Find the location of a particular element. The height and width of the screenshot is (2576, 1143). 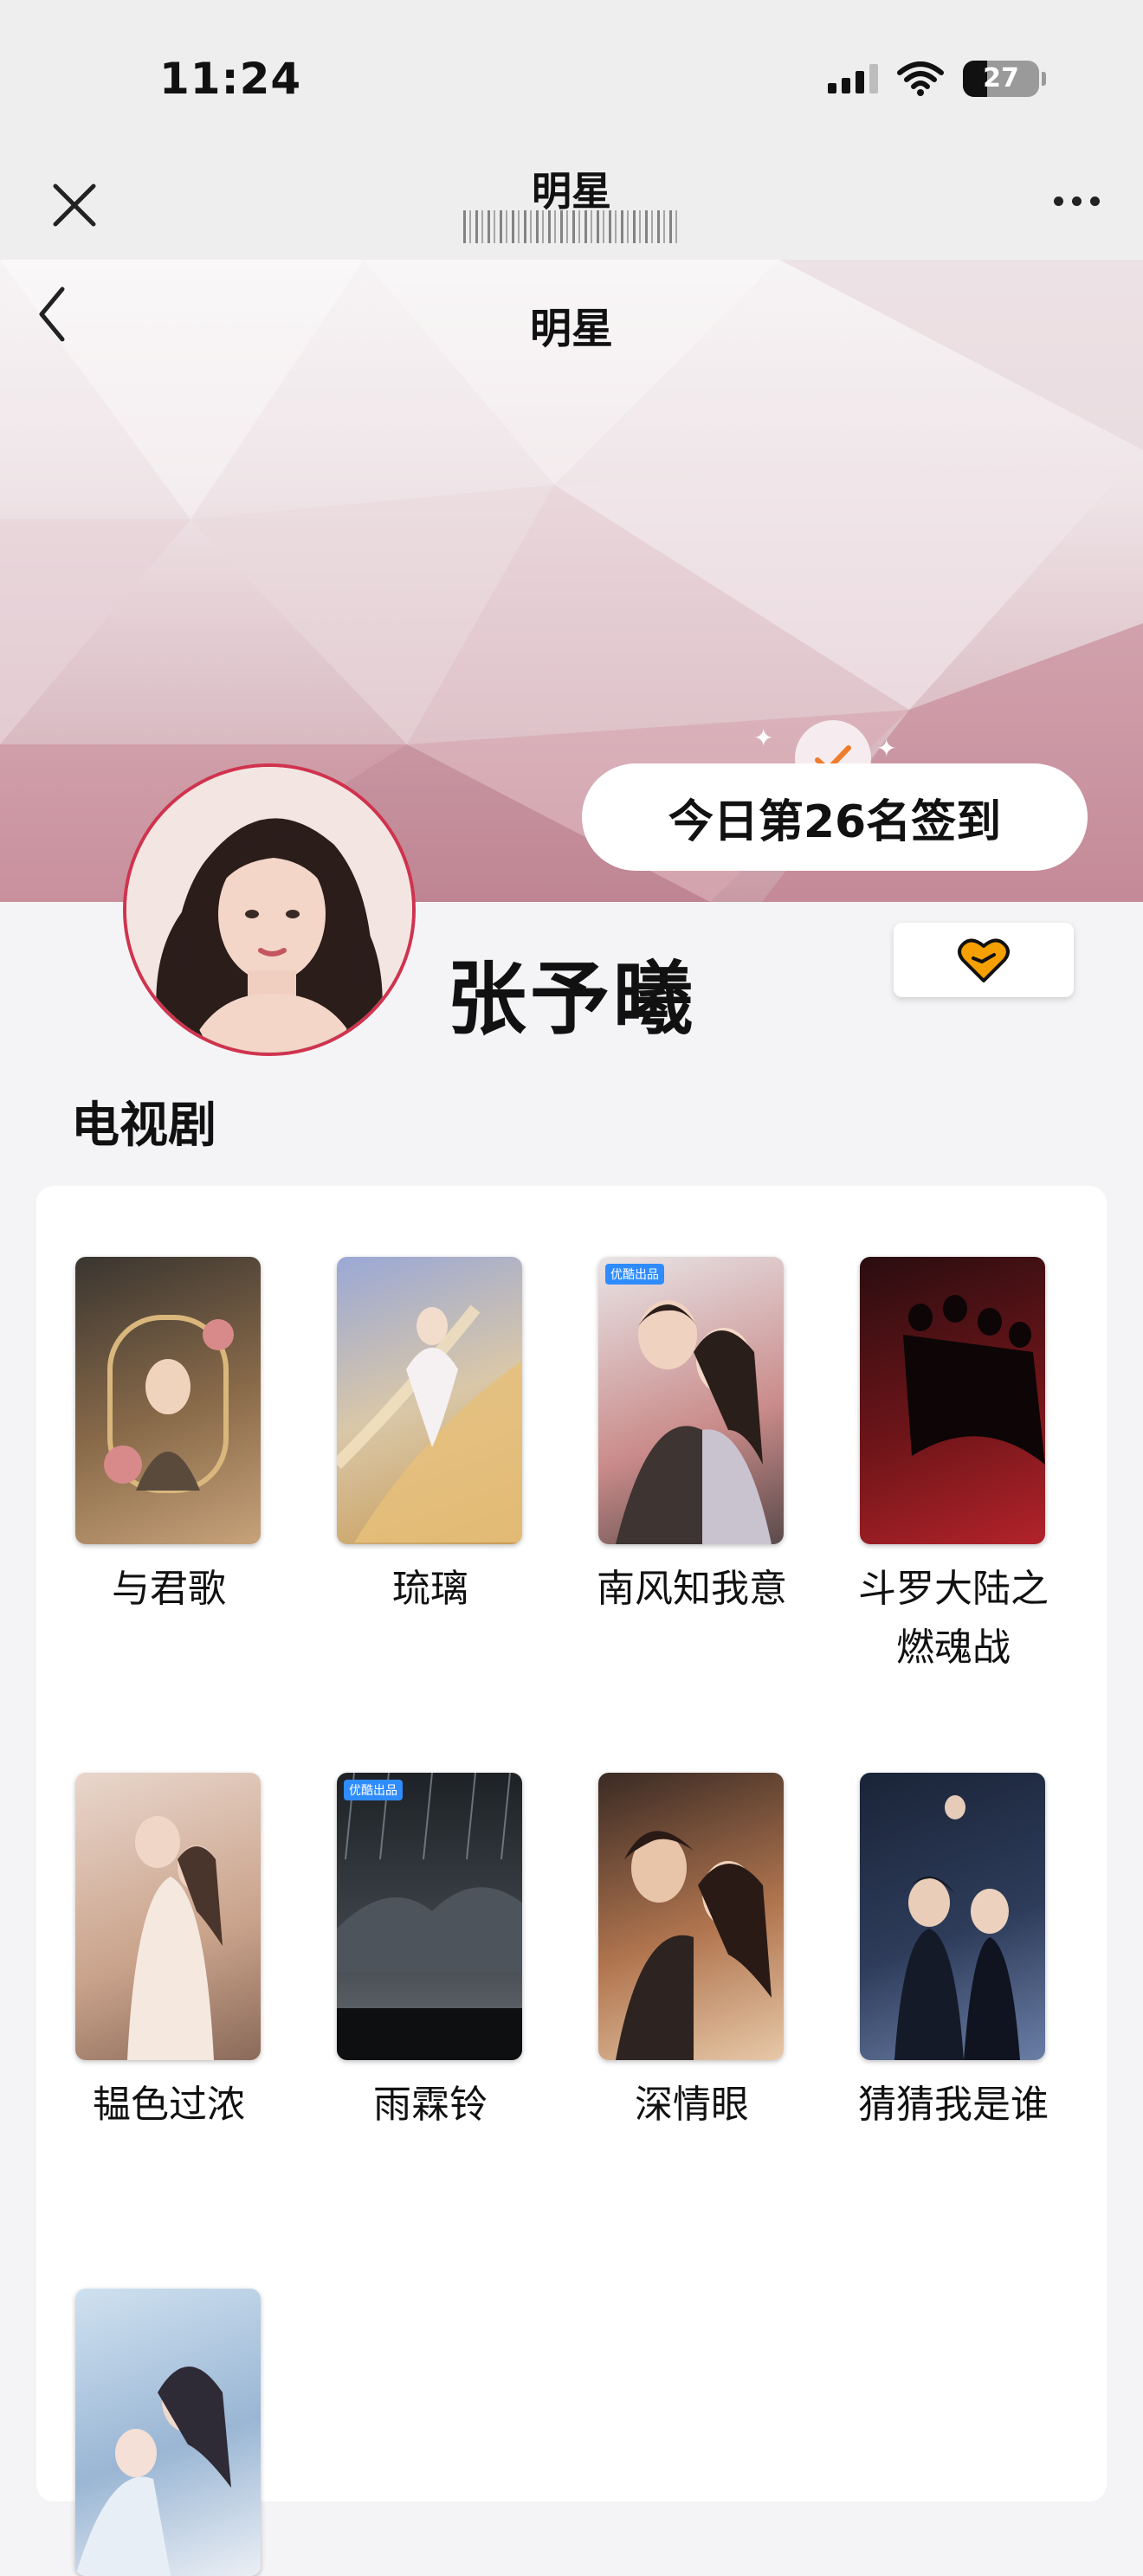

mini-program-title: 明星 is located at coordinates (571, 191).